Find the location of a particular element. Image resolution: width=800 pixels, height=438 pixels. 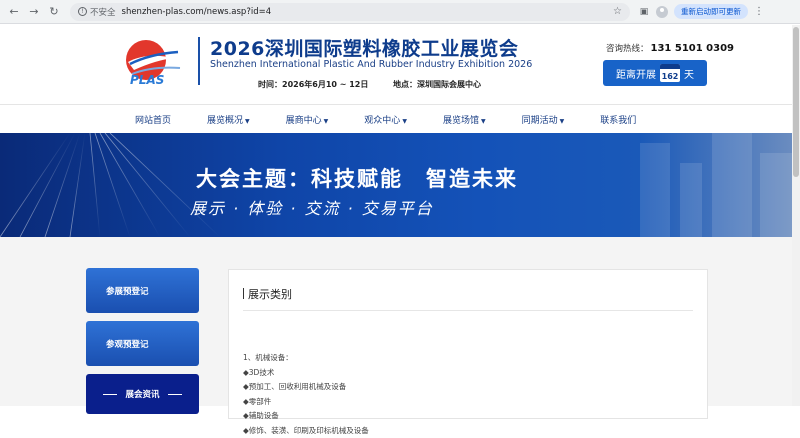

reload-icon: ↻ is located at coordinates (54, 12).